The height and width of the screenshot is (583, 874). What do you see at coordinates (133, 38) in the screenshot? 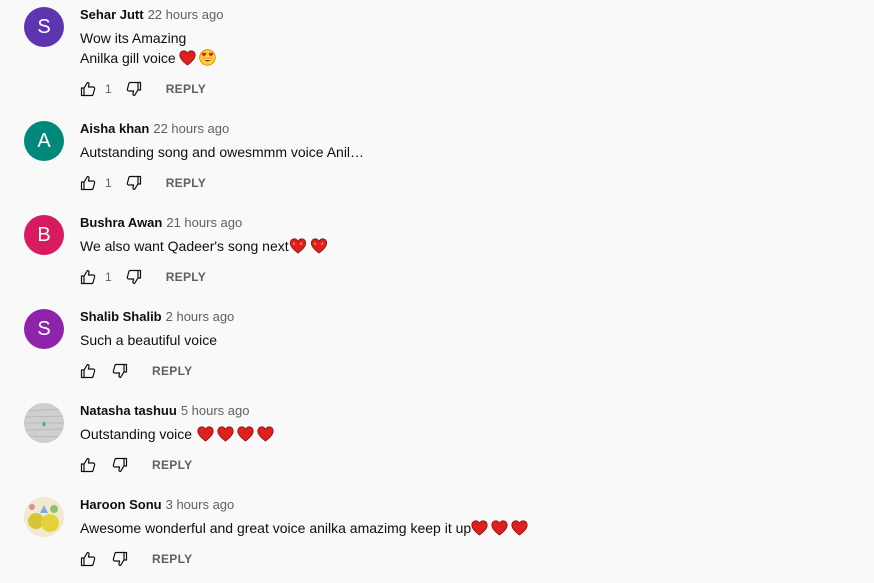
I see `comment-text-line-1: Wow its Amazing` at bounding box center [133, 38].